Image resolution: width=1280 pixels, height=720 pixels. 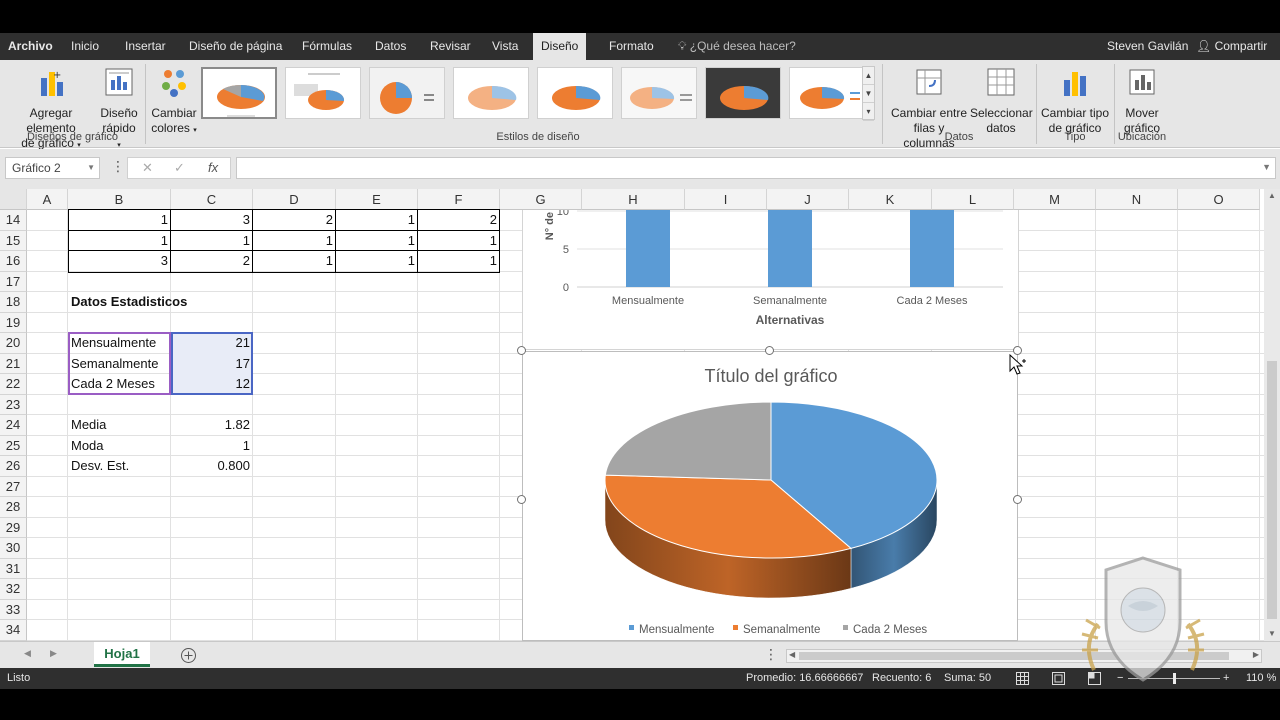 I want to click on row-header: 26, so click(x=13, y=466).